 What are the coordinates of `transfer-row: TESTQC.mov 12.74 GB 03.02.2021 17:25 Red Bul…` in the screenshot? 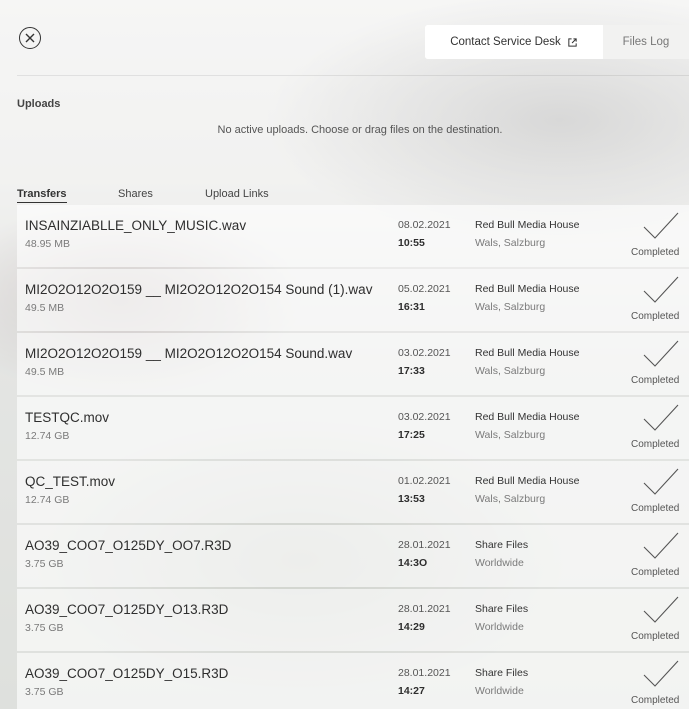 It's located at (353, 428).